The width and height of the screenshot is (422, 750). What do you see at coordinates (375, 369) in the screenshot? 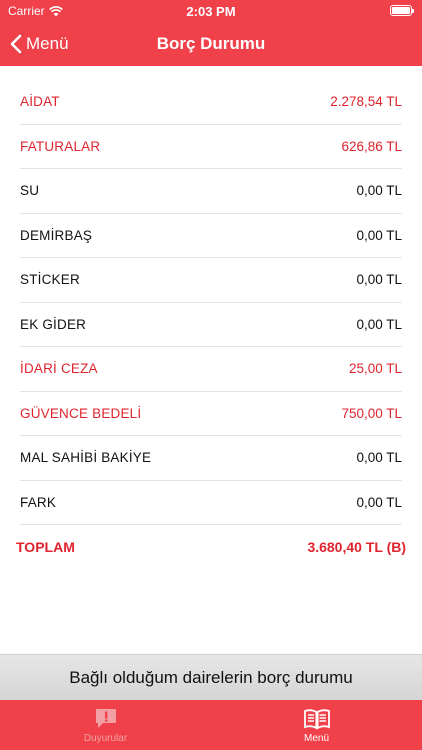
I see `row-value: 25,00 TL` at bounding box center [375, 369].